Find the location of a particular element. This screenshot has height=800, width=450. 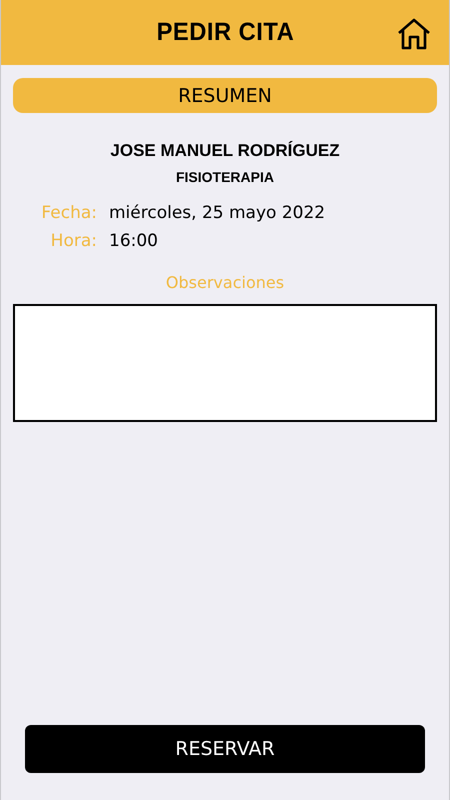

home-icon is located at coordinates (414, 34).